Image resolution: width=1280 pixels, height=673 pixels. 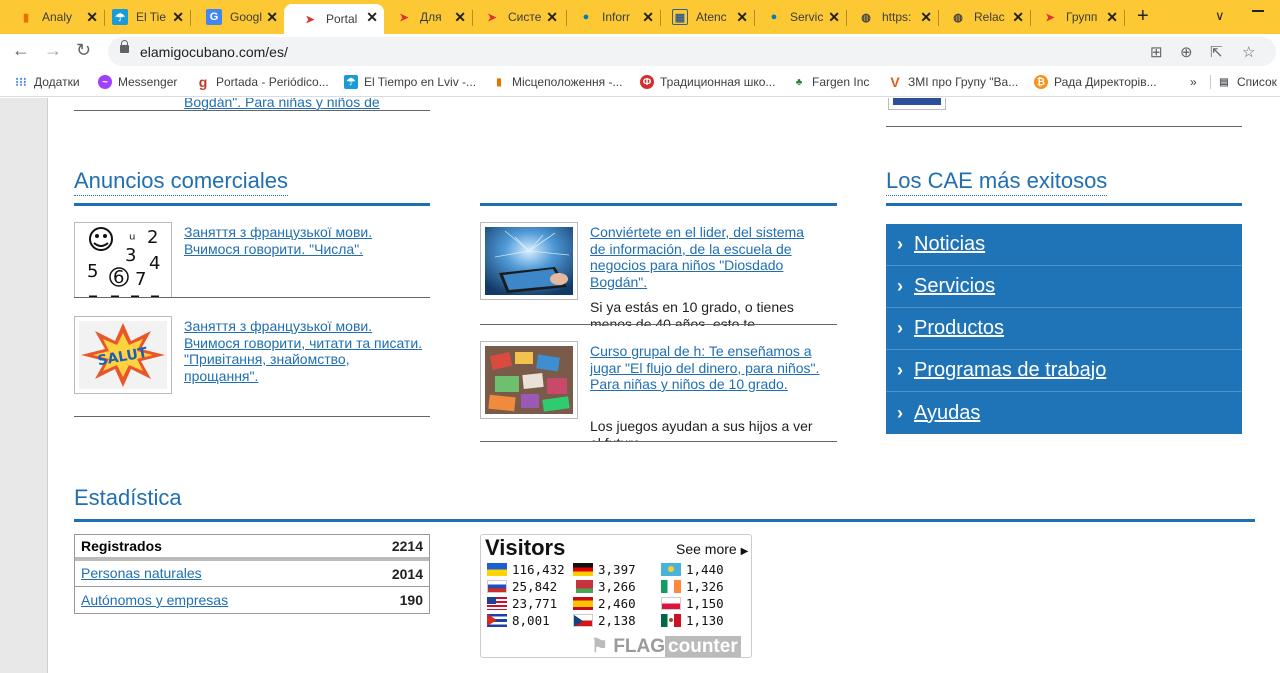 I want to click on tab-relacion: ◍ Relac ✕, so click(x=981, y=17).